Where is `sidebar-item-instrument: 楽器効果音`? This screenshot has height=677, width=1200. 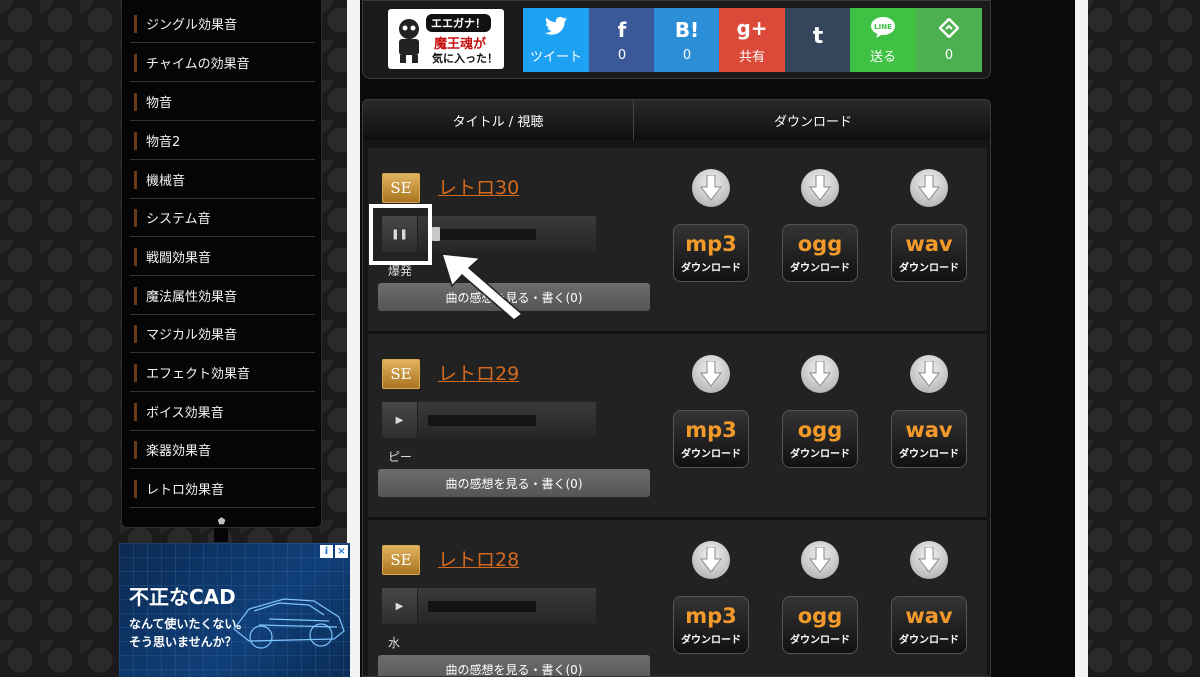
sidebar-item-instrument: 楽器効果音 is located at coordinates (222, 450).